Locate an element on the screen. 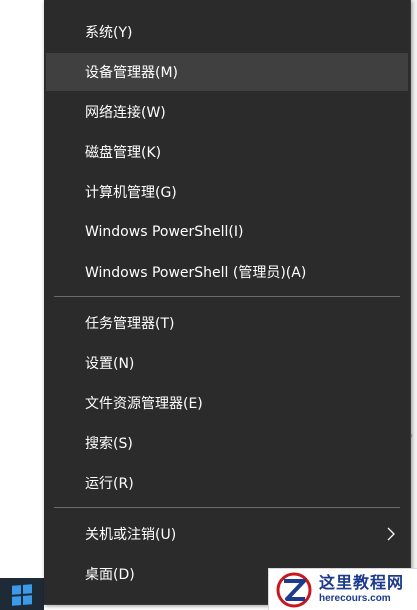  menu-item-network-connections: 网络连接(W) is located at coordinates (227, 112).